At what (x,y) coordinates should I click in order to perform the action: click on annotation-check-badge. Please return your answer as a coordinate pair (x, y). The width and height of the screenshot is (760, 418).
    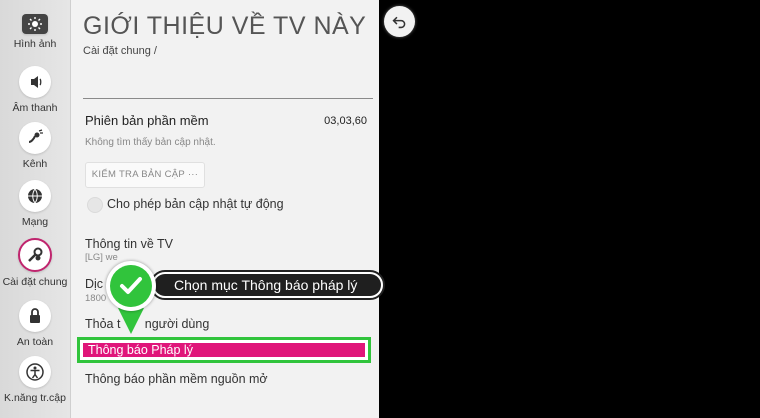
    Looking at the image, I should click on (131, 286).